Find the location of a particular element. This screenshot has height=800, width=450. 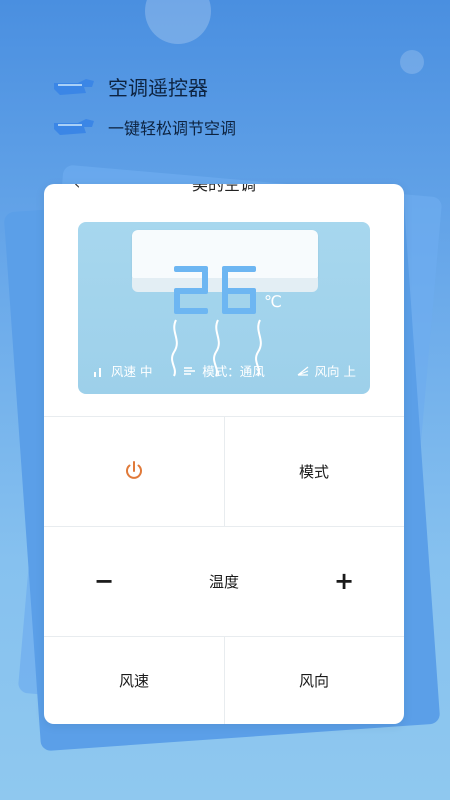

power-icon is located at coordinates (134, 470).